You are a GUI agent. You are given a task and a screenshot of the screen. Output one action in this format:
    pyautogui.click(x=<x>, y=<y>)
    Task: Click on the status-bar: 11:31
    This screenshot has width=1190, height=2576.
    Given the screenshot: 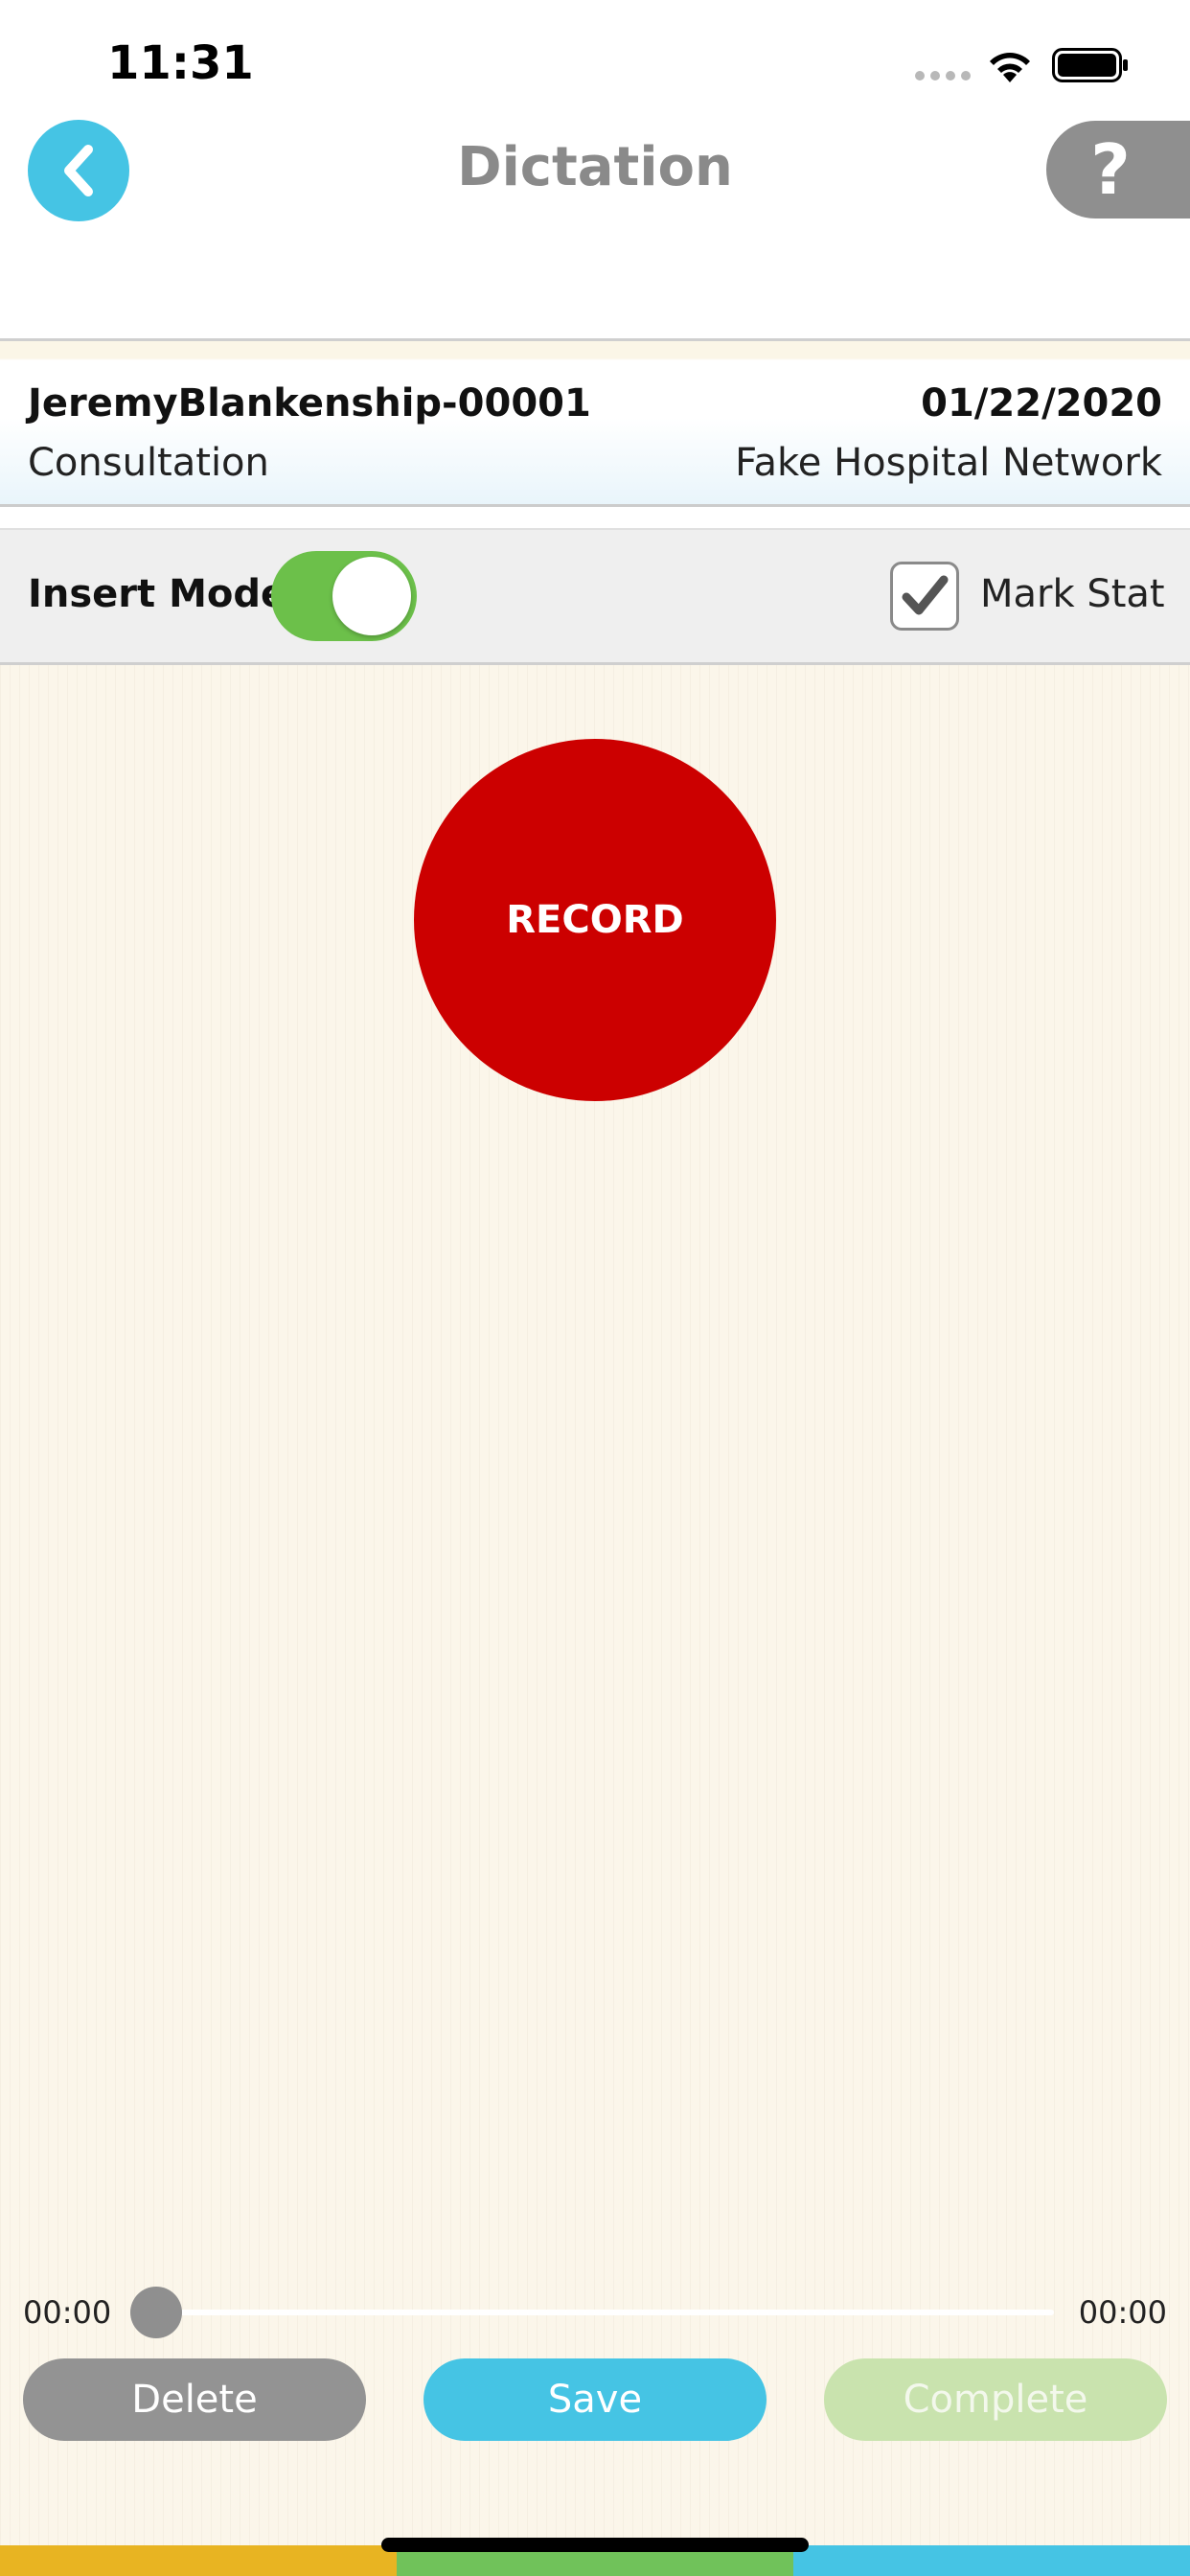 What is the action you would take?
    pyautogui.click(x=595, y=60)
    